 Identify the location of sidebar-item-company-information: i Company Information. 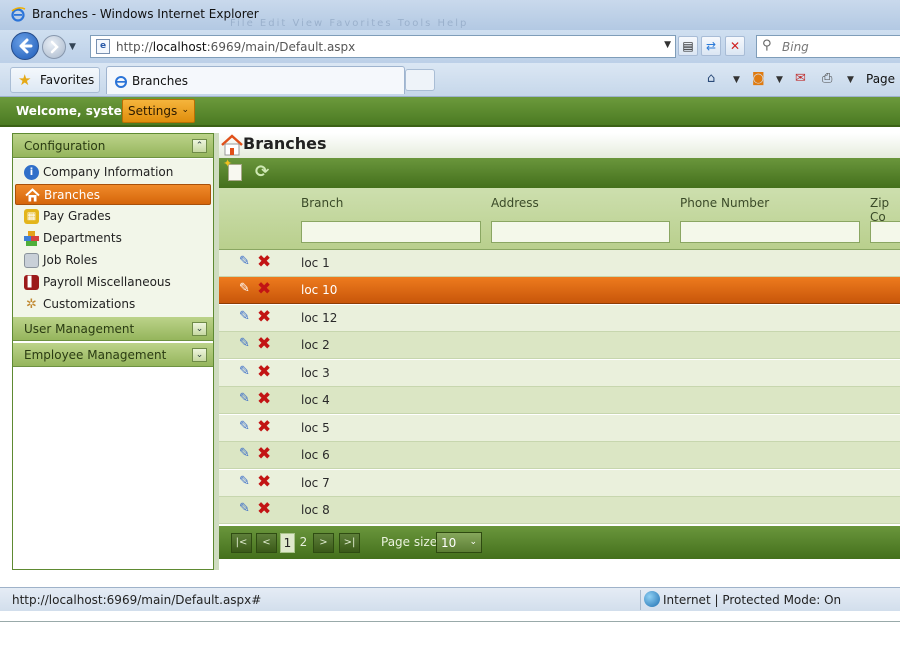
(113, 172).